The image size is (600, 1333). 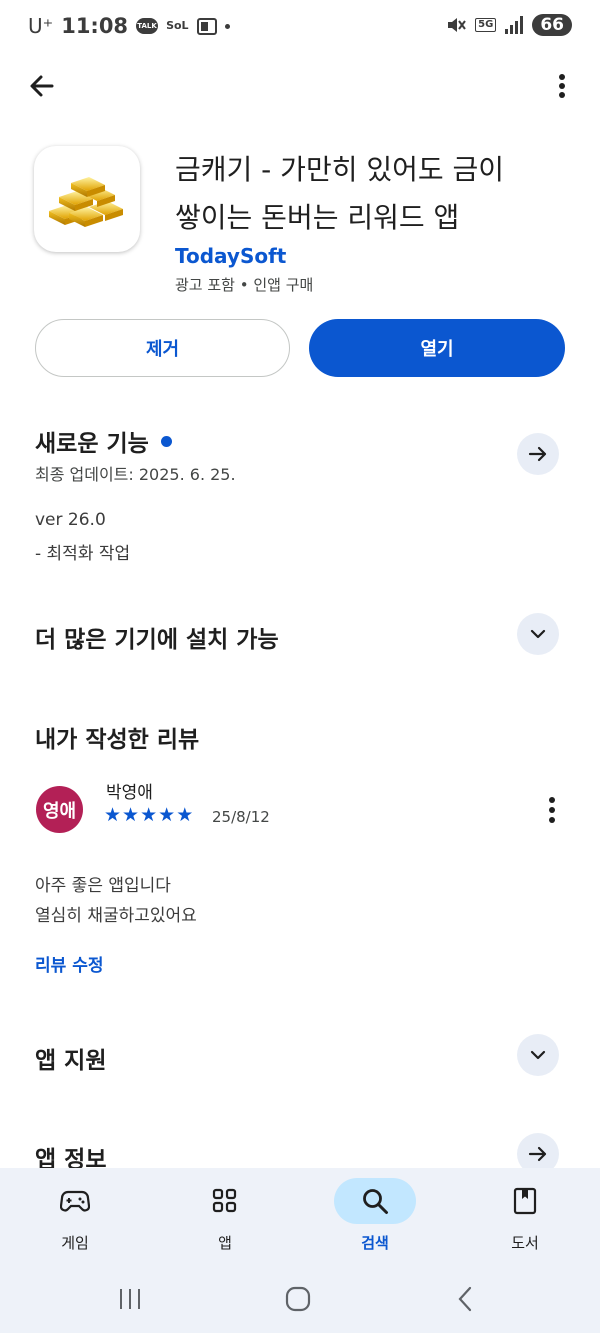 I want to click on kakaotalk-icon: TALK, so click(x=147, y=26).